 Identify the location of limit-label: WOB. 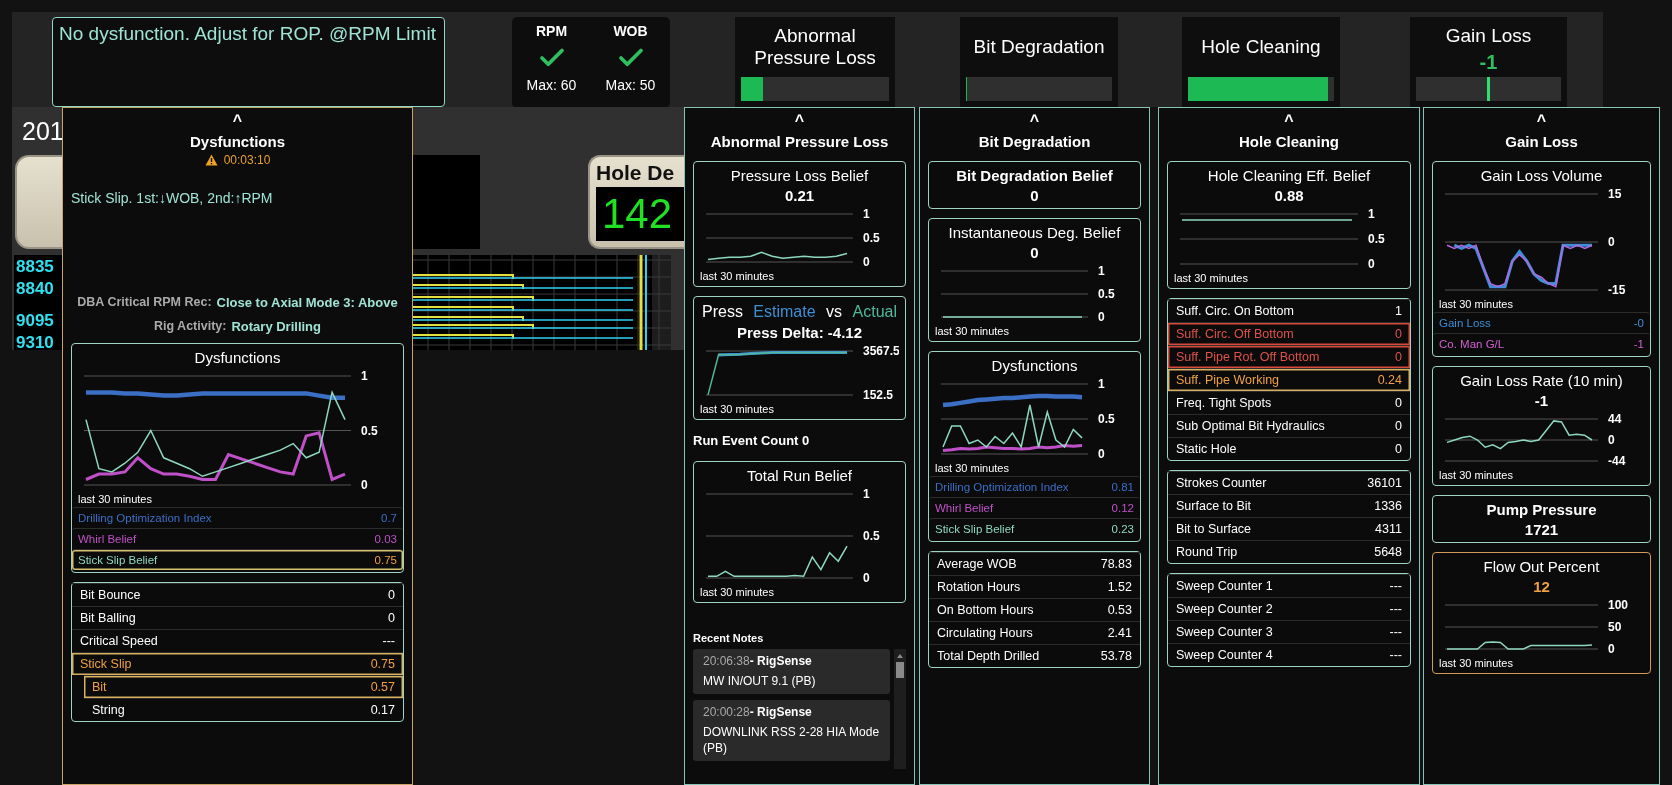
(630, 31).